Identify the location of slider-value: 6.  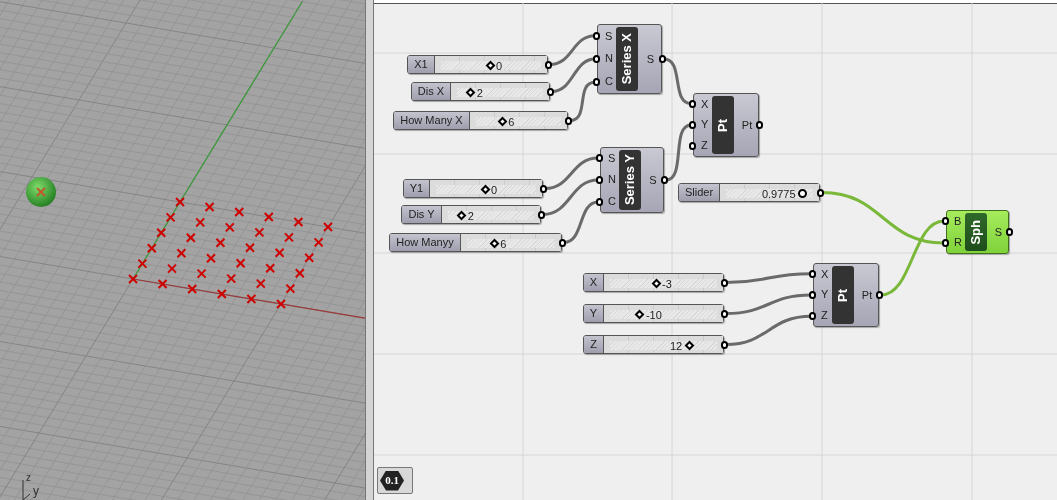
(511, 122).